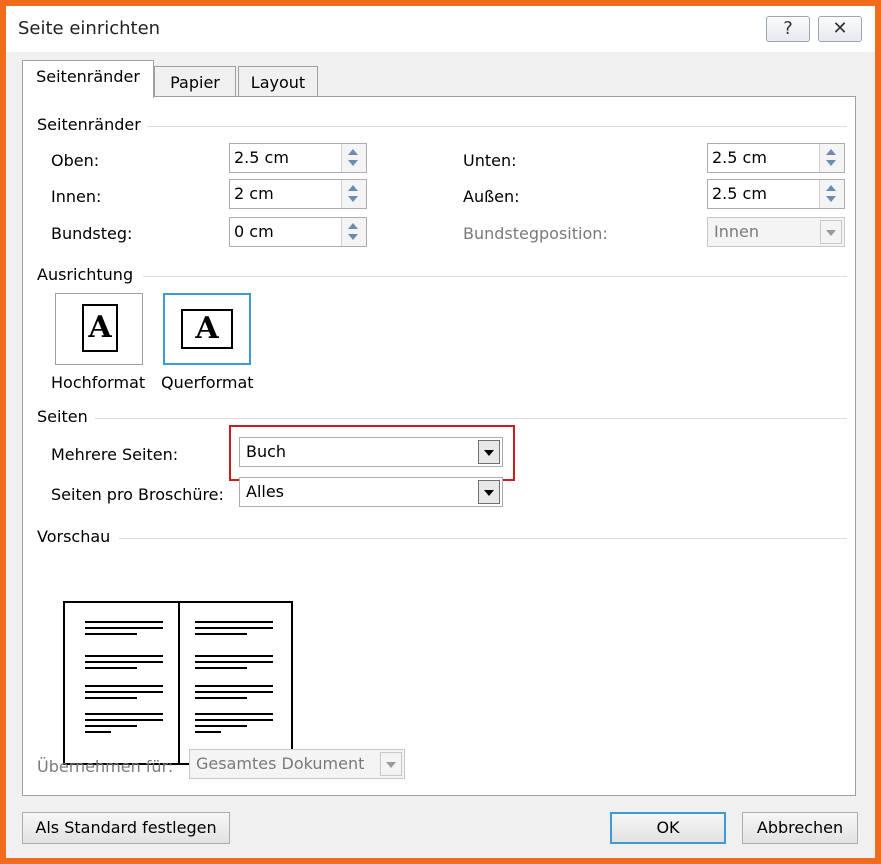 This screenshot has width=881, height=864. What do you see at coordinates (137, 494) in the screenshot?
I see `pages-per-booklet-label: Seiten pro Broschüre:` at bounding box center [137, 494].